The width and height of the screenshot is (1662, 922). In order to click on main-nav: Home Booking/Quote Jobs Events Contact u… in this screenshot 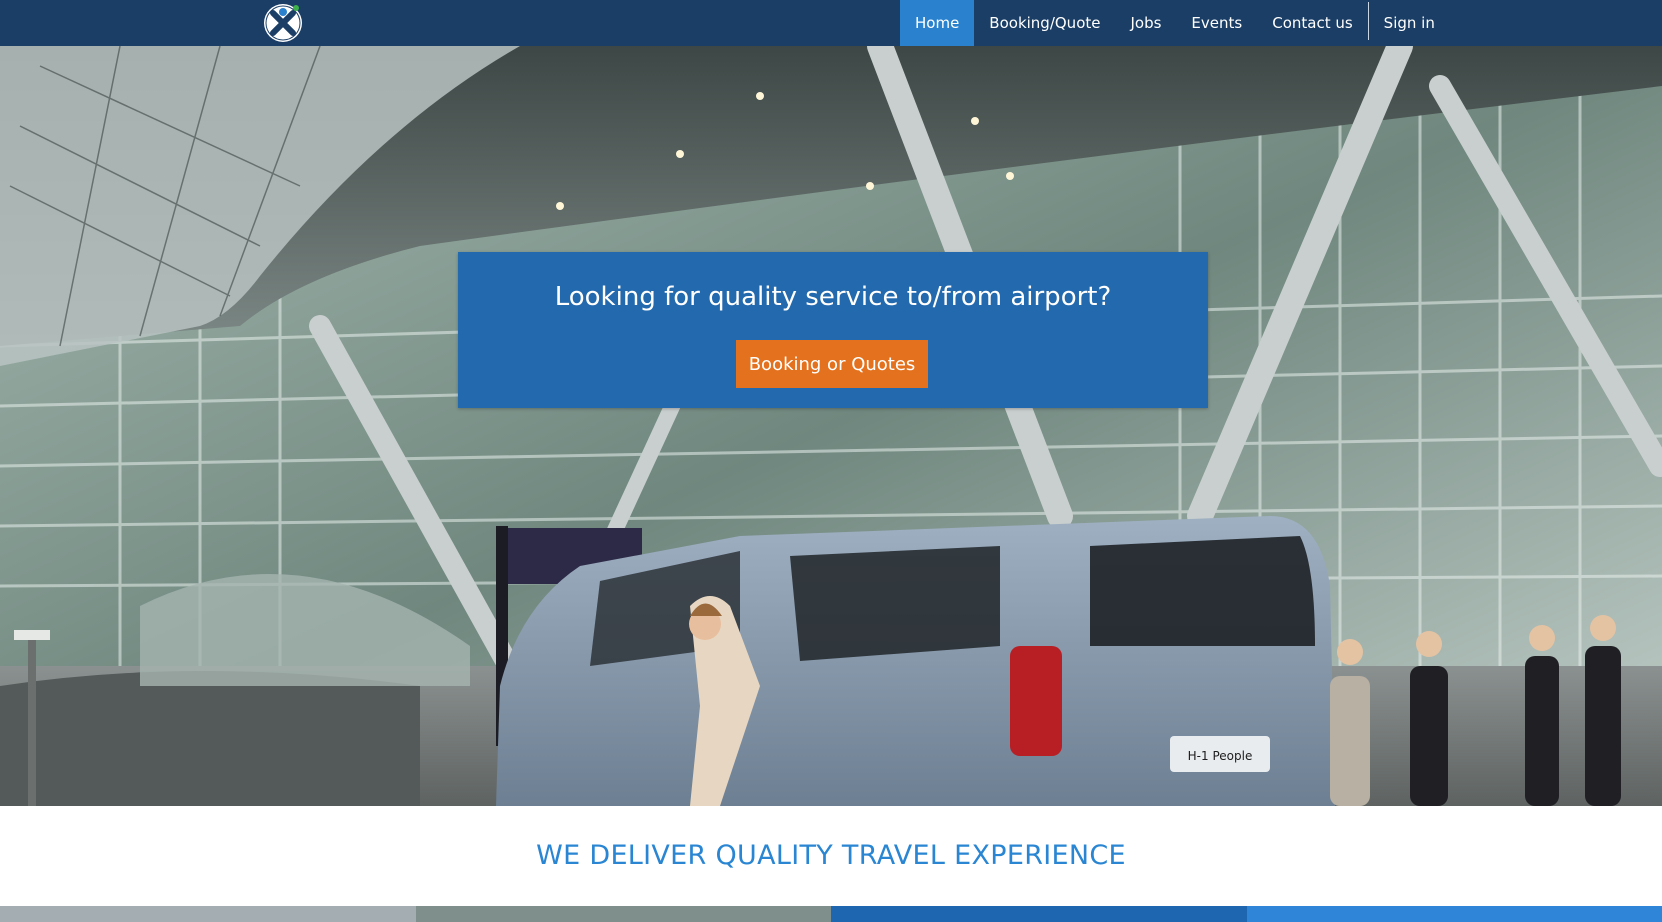, I will do `click(1175, 23)`.